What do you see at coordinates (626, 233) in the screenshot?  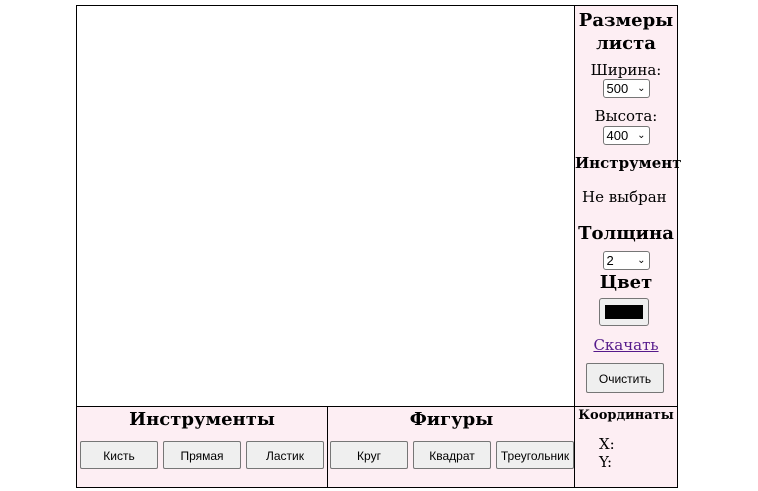 I see `thickness-title: Толщина` at bounding box center [626, 233].